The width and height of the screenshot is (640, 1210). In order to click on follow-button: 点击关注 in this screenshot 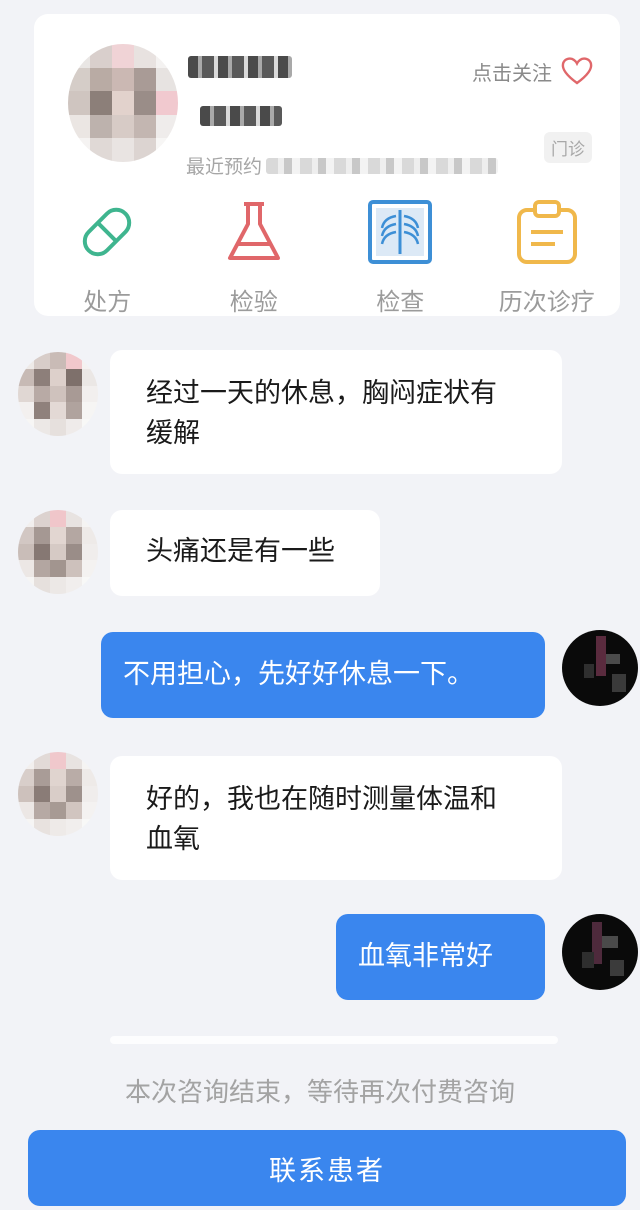, I will do `click(533, 71)`.